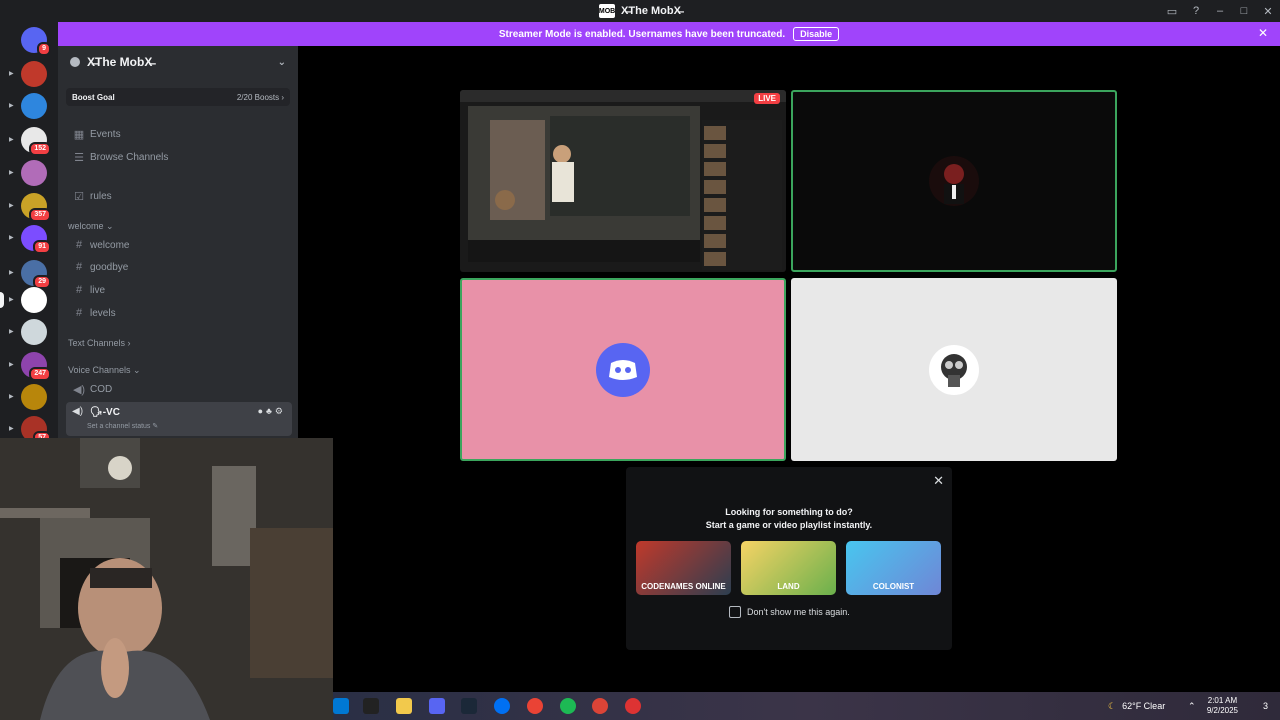 The height and width of the screenshot is (720, 1280). What do you see at coordinates (34, 332) in the screenshot?
I see `server-cartoon-icon` at bounding box center [34, 332].